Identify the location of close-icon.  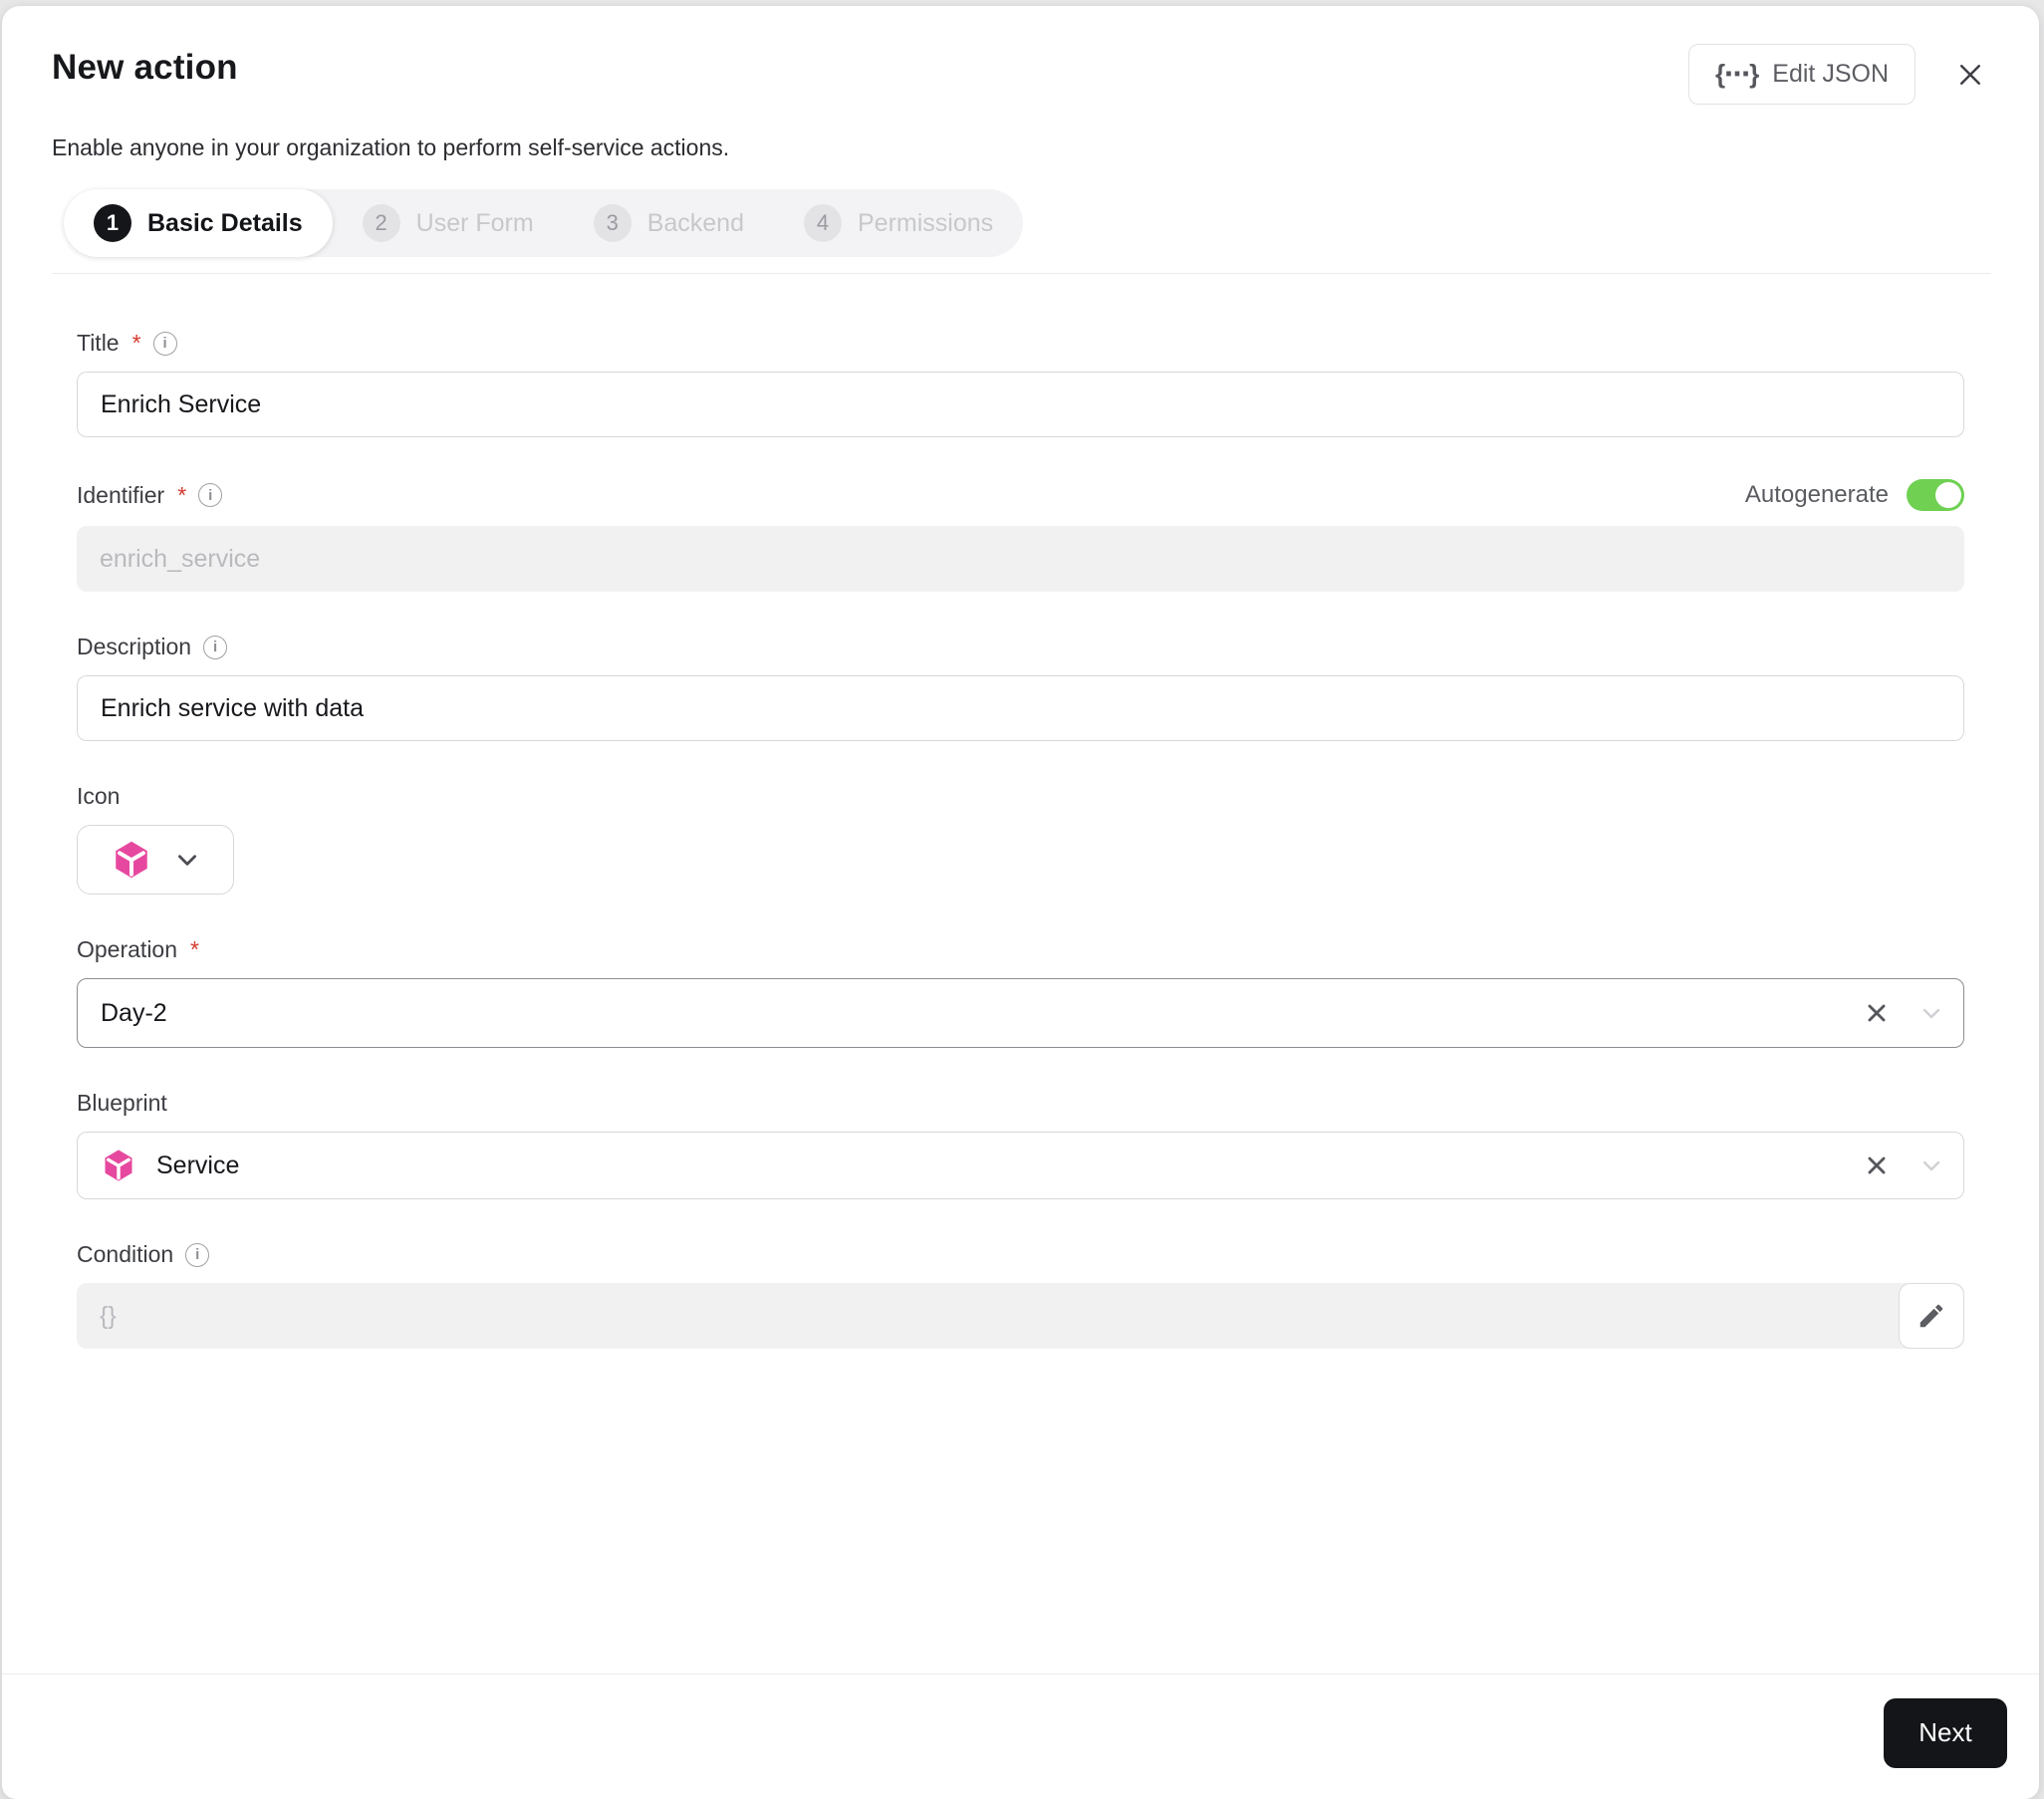
(1970, 74).